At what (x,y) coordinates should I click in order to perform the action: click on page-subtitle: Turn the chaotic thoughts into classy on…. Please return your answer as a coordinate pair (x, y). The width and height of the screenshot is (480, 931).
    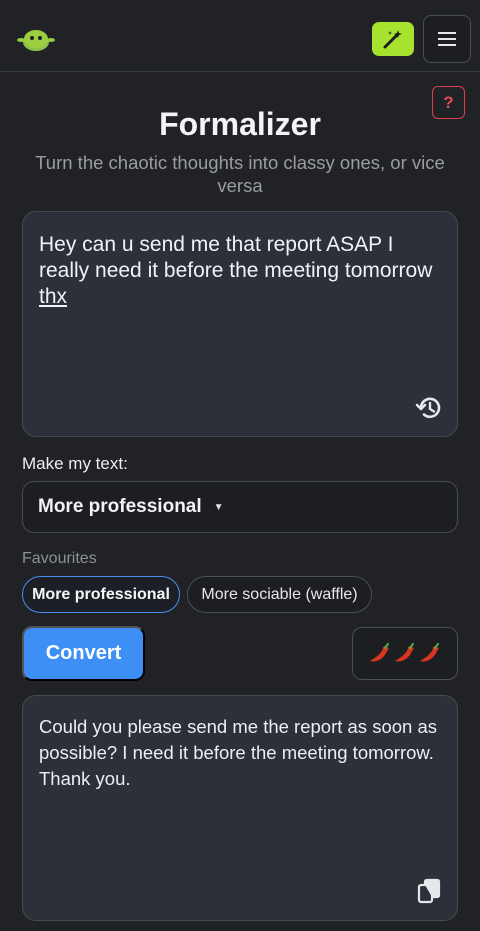
    Looking at the image, I should click on (240, 174).